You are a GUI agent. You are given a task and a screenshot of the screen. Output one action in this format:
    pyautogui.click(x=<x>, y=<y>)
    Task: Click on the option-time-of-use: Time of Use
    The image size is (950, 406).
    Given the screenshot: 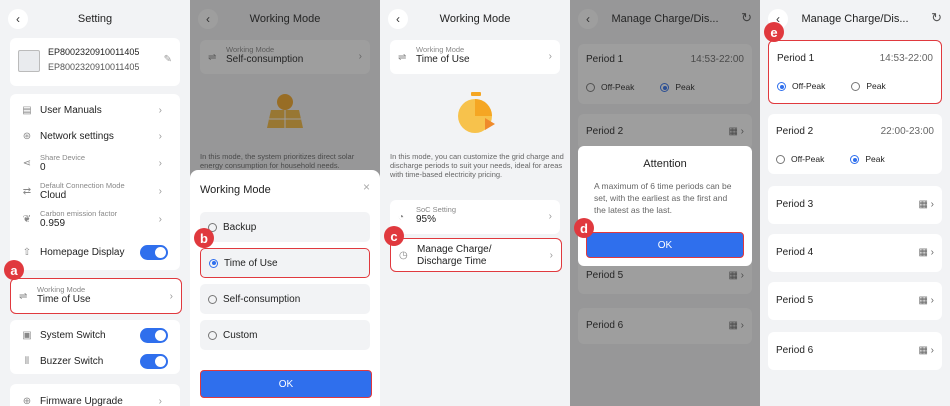 What is the action you would take?
    pyautogui.click(x=285, y=263)
    